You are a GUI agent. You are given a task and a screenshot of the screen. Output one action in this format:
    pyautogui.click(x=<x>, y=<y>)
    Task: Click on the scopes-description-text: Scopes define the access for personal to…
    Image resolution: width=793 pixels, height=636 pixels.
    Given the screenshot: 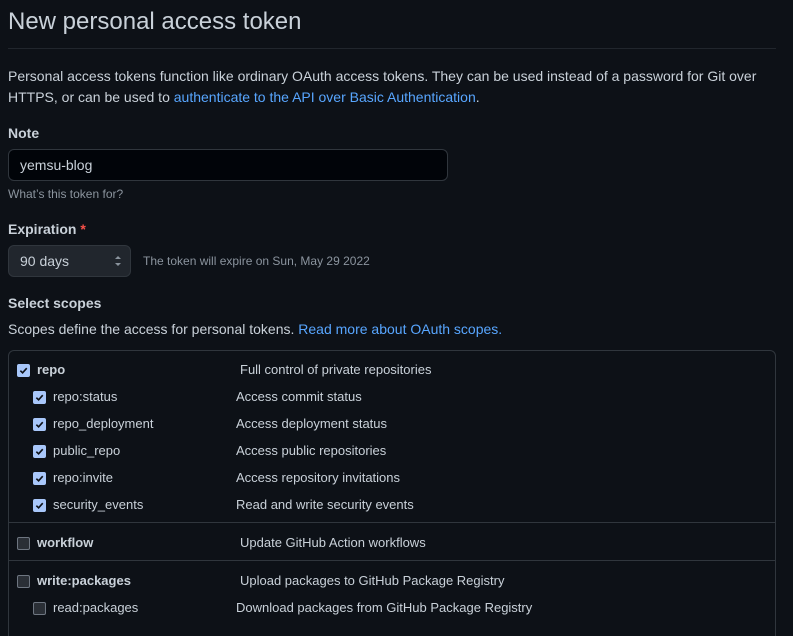 What is the action you would take?
    pyautogui.click(x=153, y=329)
    